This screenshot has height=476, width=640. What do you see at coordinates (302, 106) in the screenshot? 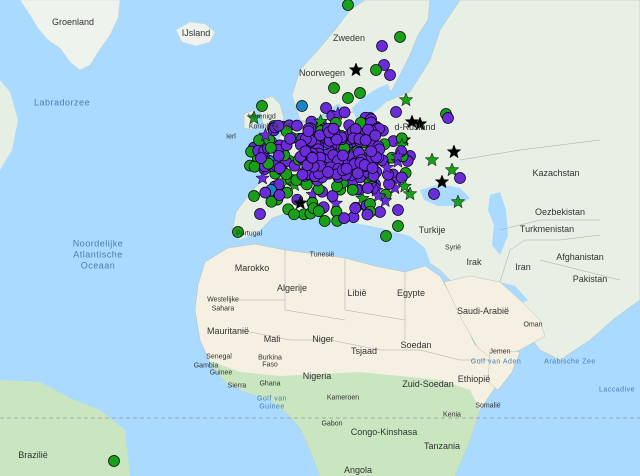
I see `blue-circle-marker` at bounding box center [302, 106].